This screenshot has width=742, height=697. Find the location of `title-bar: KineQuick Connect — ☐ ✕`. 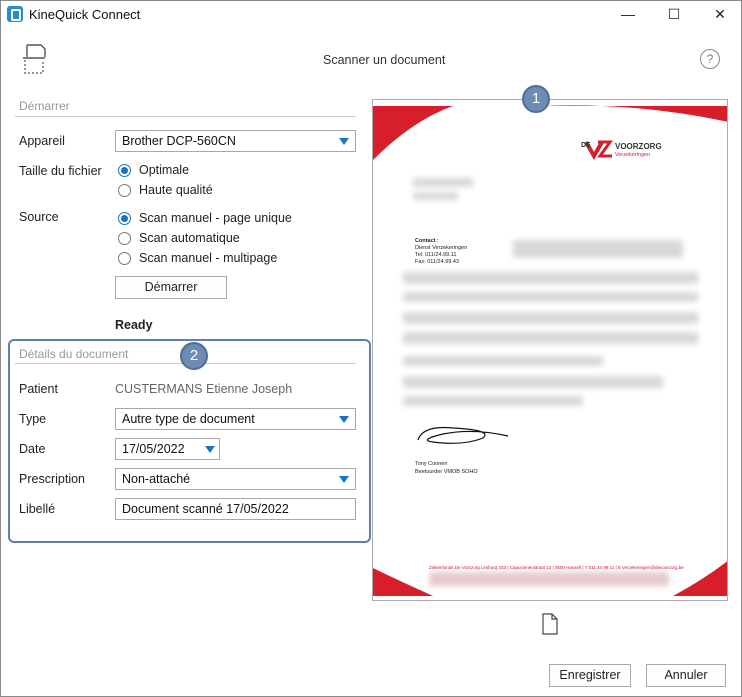

title-bar: KineQuick Connect — ☐ ✕ is located at coordinates (371, 14).